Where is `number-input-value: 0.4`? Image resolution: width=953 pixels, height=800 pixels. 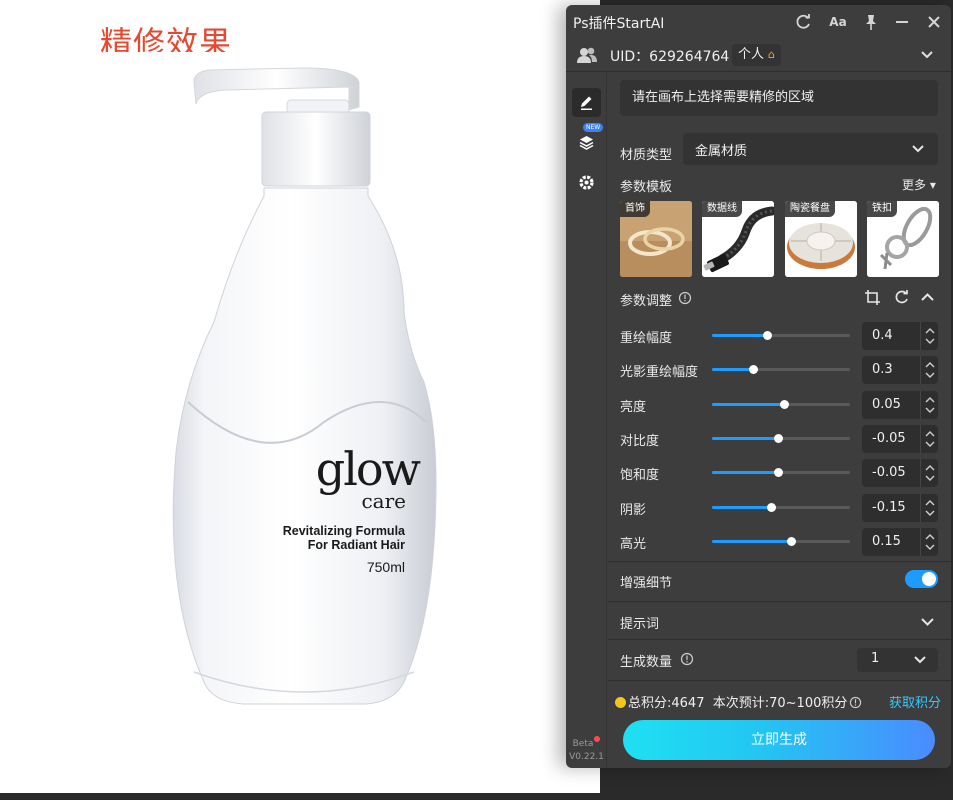
number-input-value: 0.4 is located at coordinates (882, 335).